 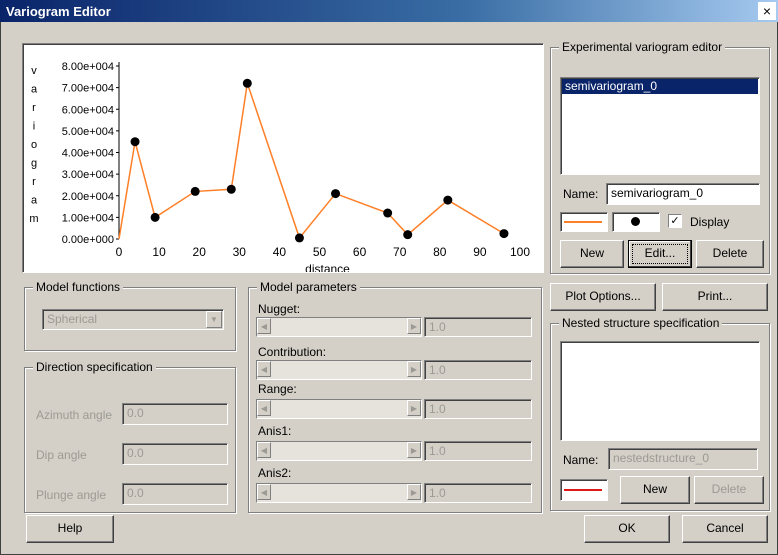 I want to click on y-tick-label: 2.00e+004, so click(x=88, y=197).